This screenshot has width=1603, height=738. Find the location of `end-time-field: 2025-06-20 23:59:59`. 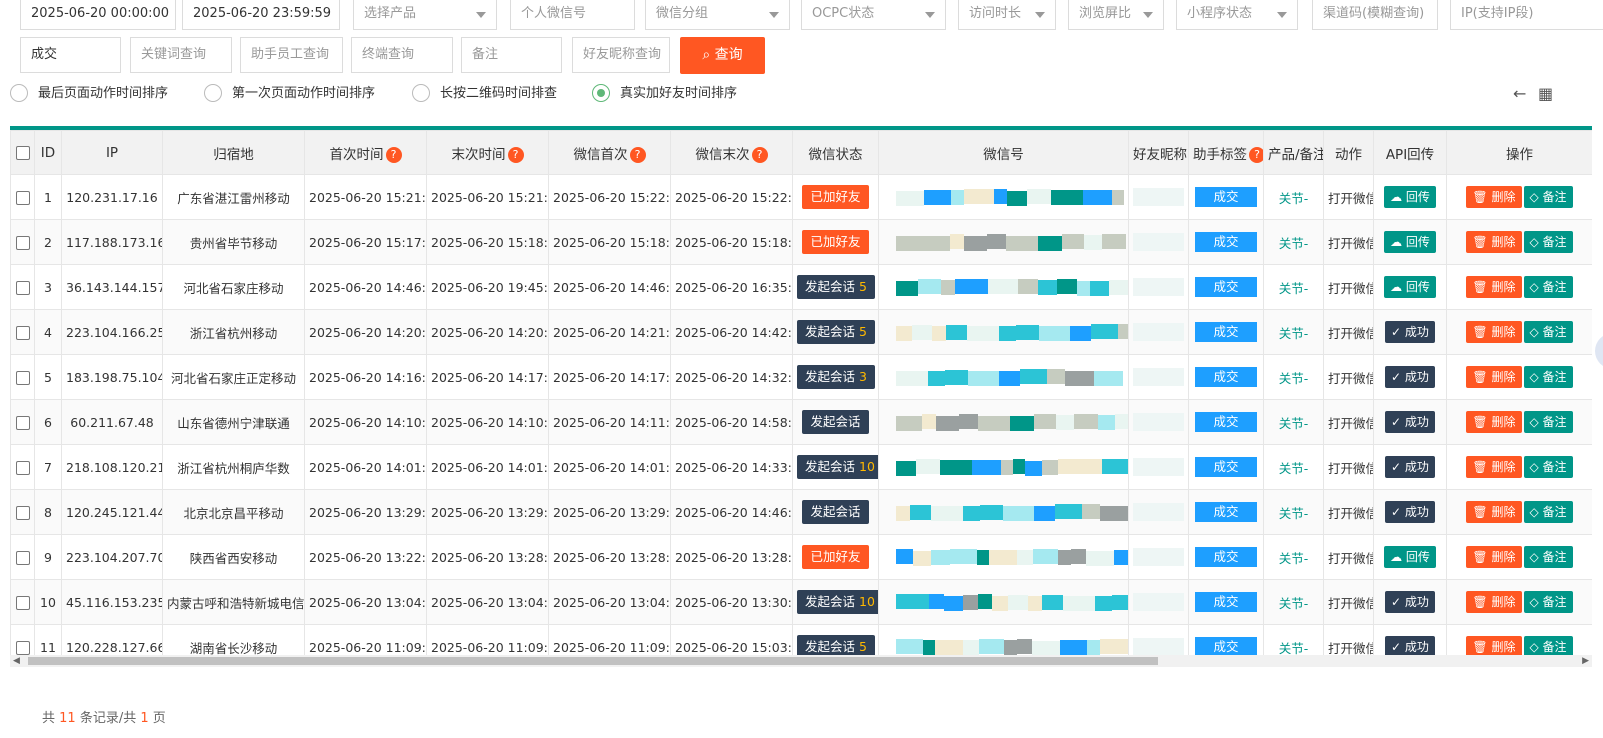

end-time-field: 2025-06-20 23:59:59 is located at coordinates (261, 15).